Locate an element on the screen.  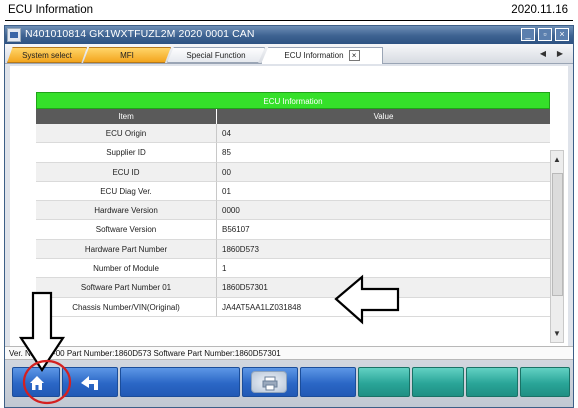
print-icon is located at coordinates (270, 383).